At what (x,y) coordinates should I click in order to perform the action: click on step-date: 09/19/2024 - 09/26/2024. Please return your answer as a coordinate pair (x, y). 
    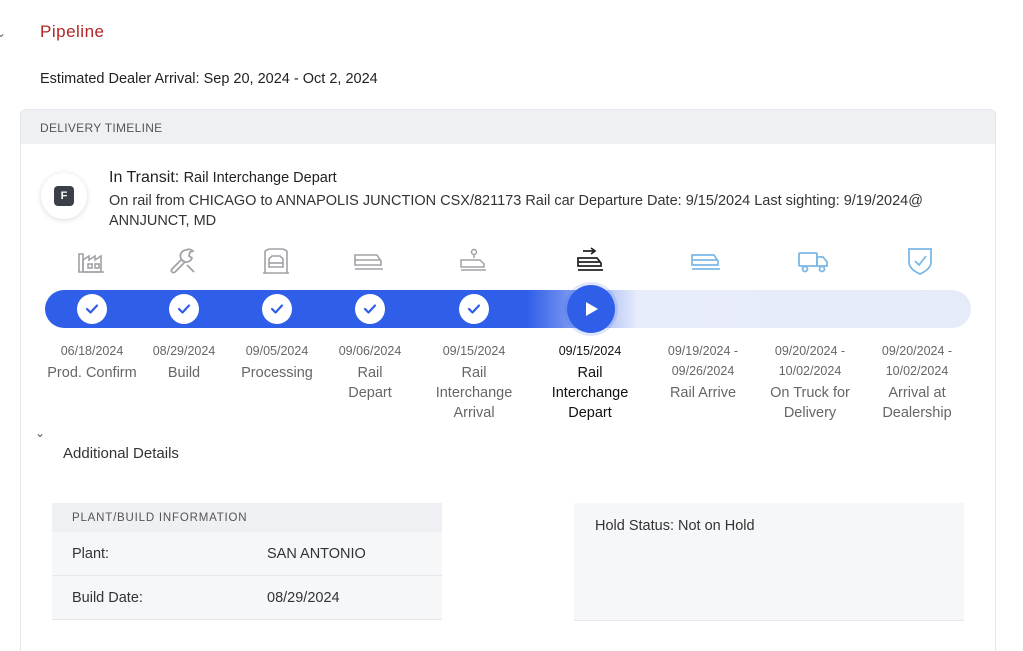
    Looking at the image, I should click on (703, 361).